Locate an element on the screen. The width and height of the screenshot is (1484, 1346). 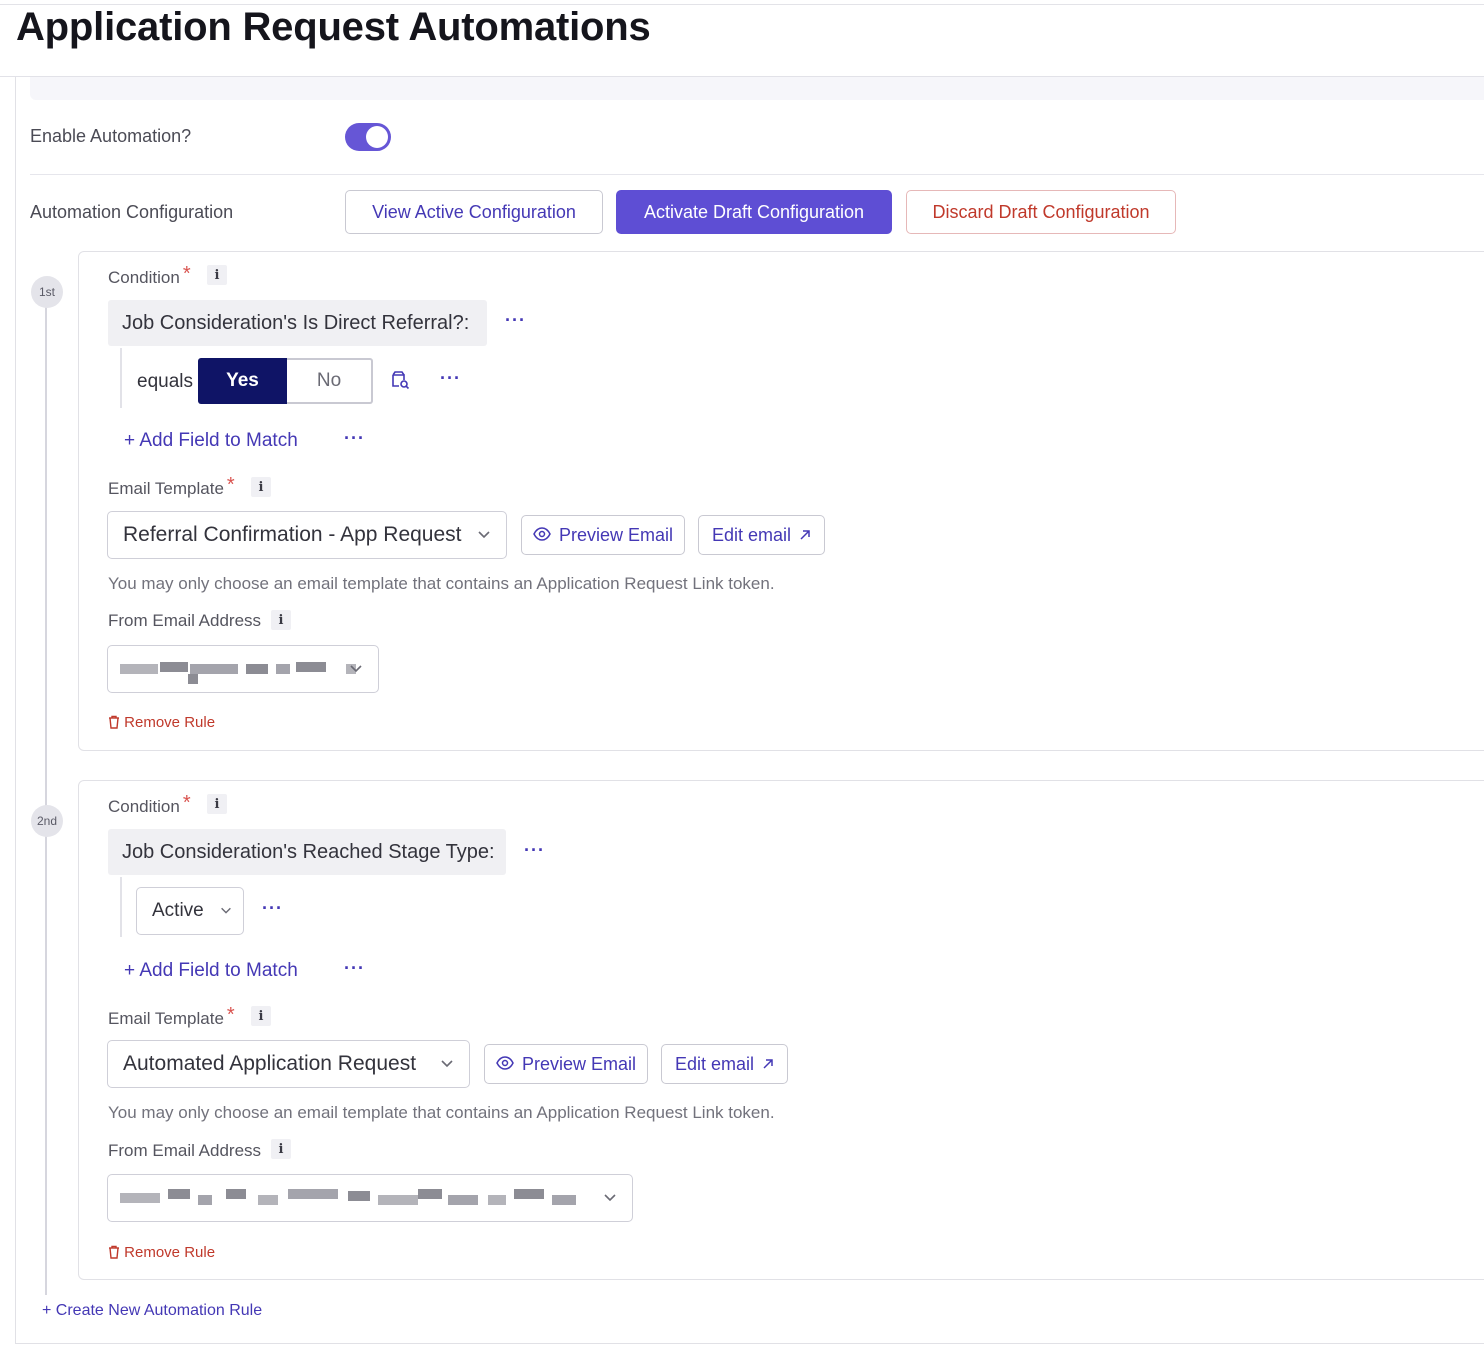
automation-config-label: Automation Configuration is located at coordinates (132, 212).